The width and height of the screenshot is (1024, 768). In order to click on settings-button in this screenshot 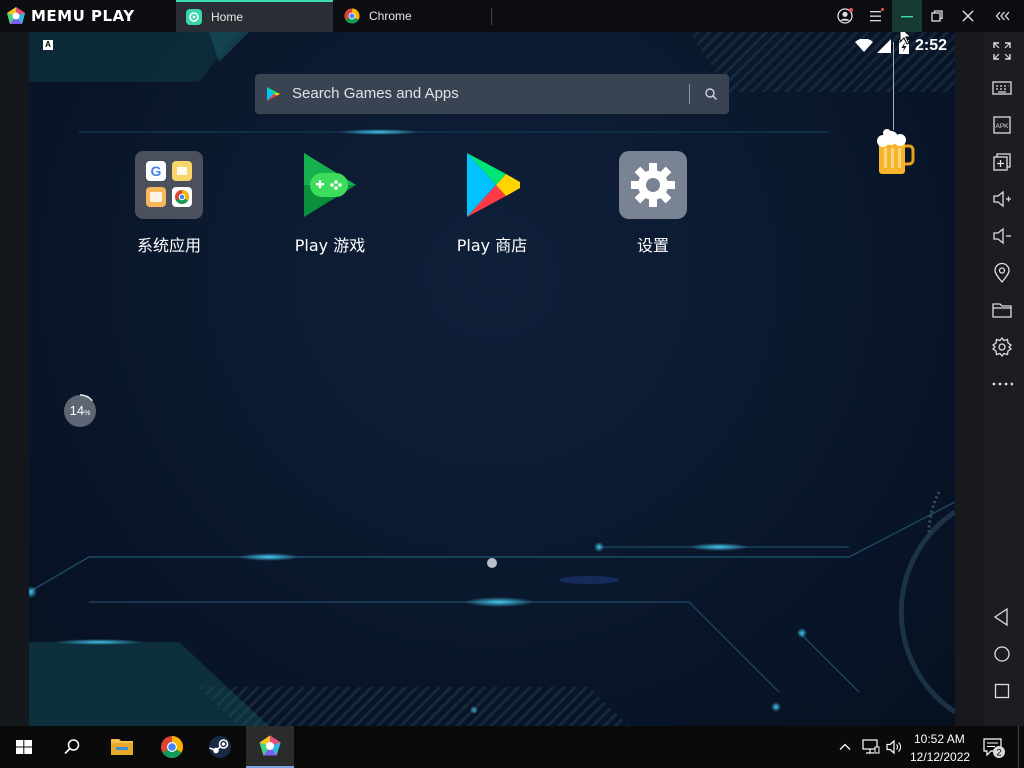, I will do `click(1002, 347)`.